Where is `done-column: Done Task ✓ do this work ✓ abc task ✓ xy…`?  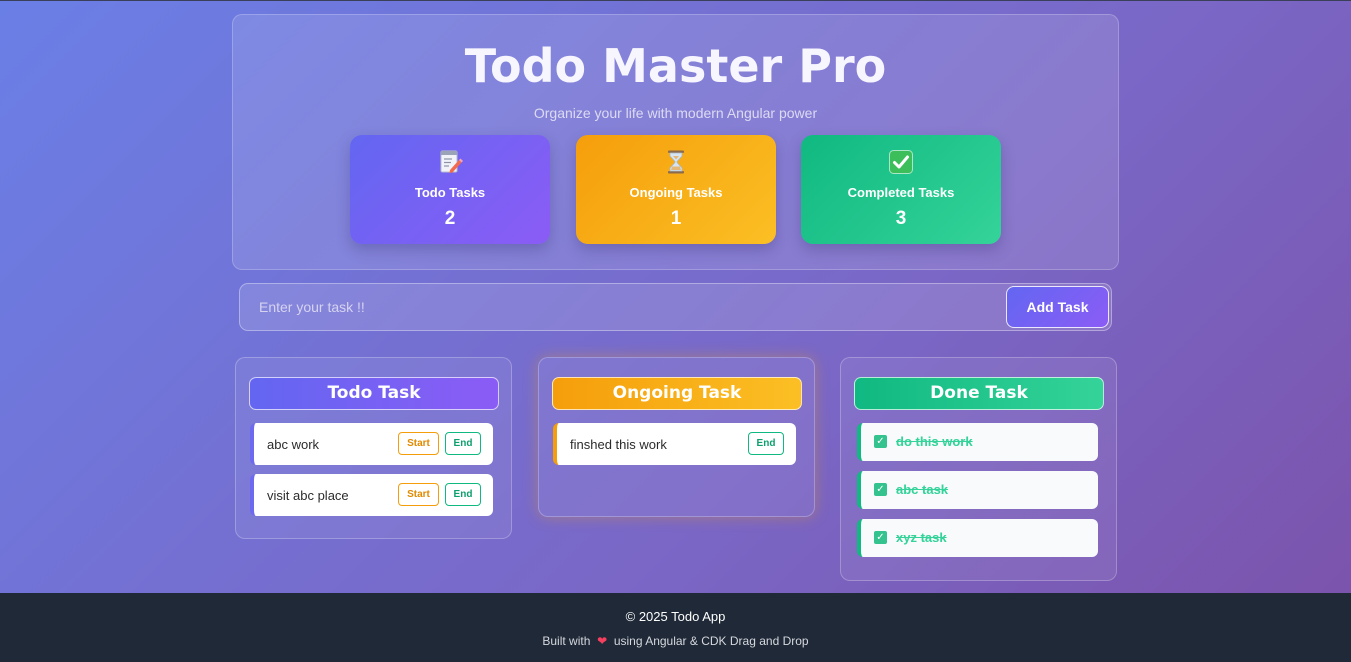
done-column: Done Task ✓ do this work ✓ abc task ✓ xy… is located at coordinates (978, 469).